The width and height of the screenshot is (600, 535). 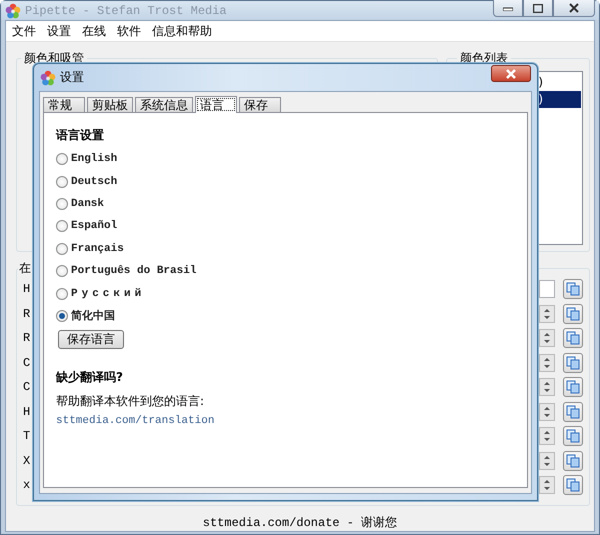 I want to click on tab: 常规, so click(x=64, y=104).